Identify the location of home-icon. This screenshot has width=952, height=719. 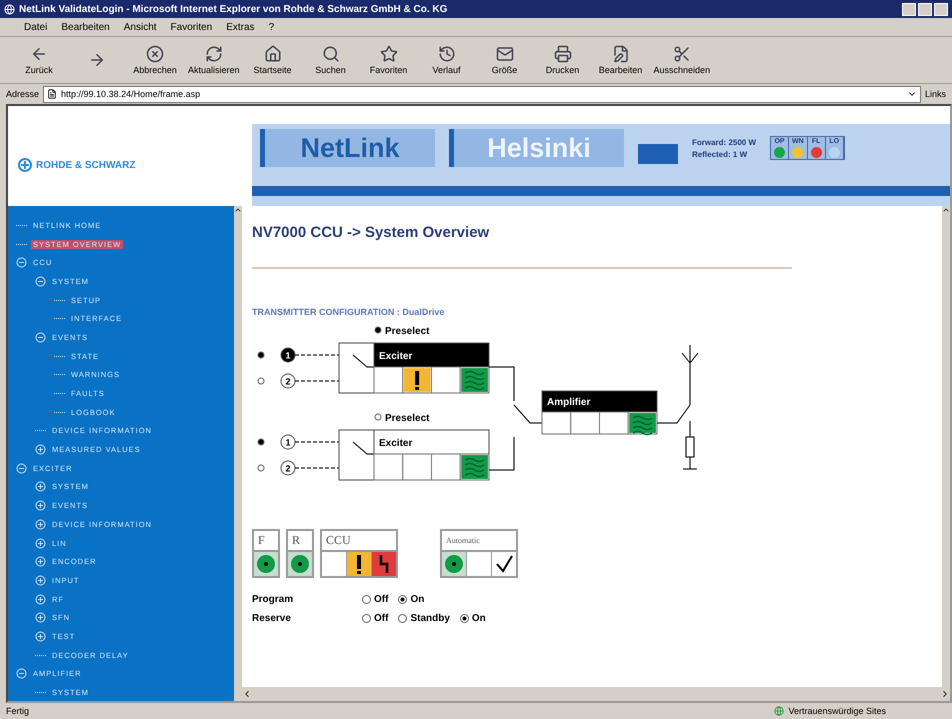
(273, 54).